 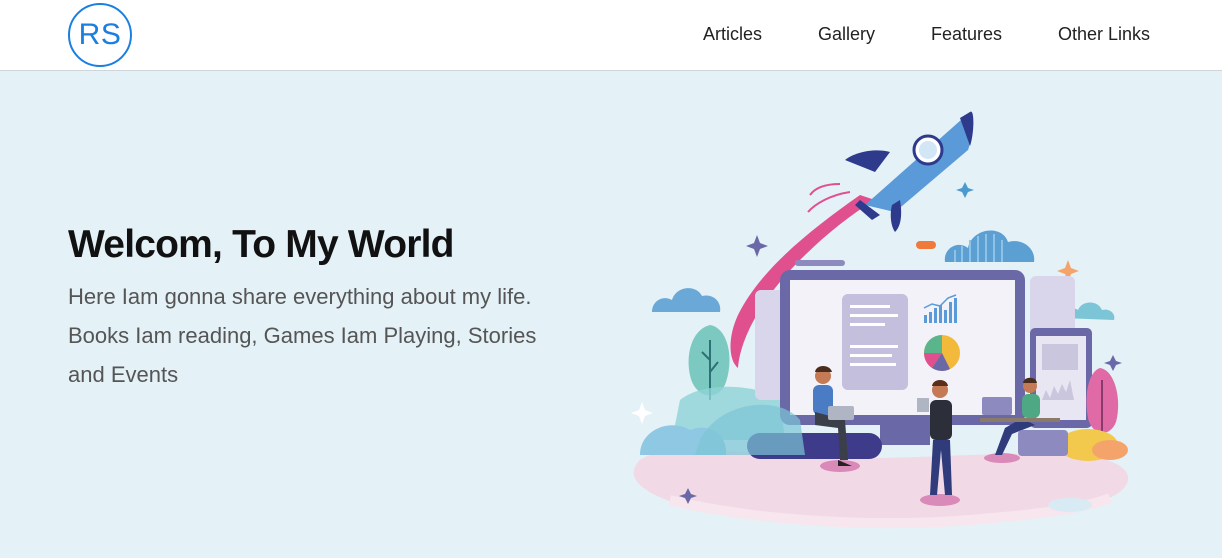 What do you see at coordinates (966, 34) in the screenshot?
I see `nav-link-features: Features` at bounding box center [966, 34].